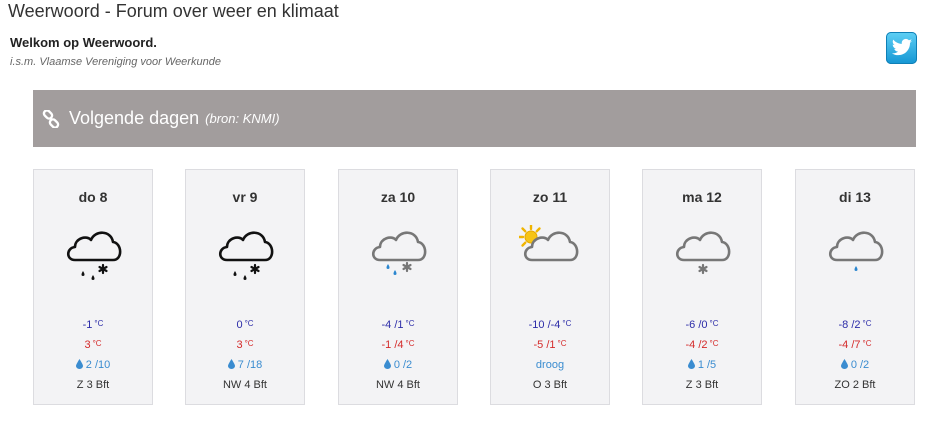 The height and width of the screenshot is (423, 929). I want to click on forecast-banner: Volgende dagen (bron: KNMI), so click(474, 118).